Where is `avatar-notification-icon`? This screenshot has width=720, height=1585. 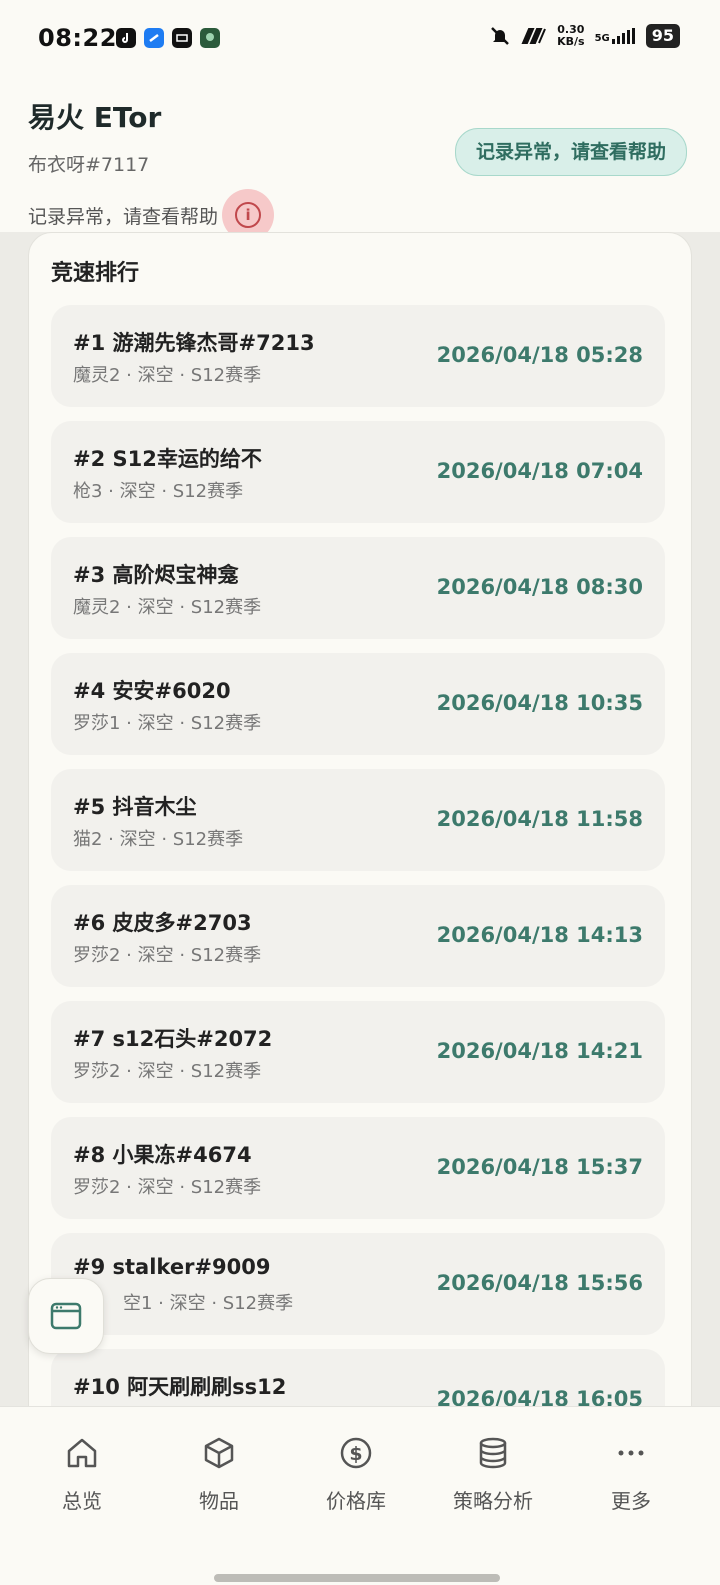
avatar-notification-icon is located at coordinates (210, 38).